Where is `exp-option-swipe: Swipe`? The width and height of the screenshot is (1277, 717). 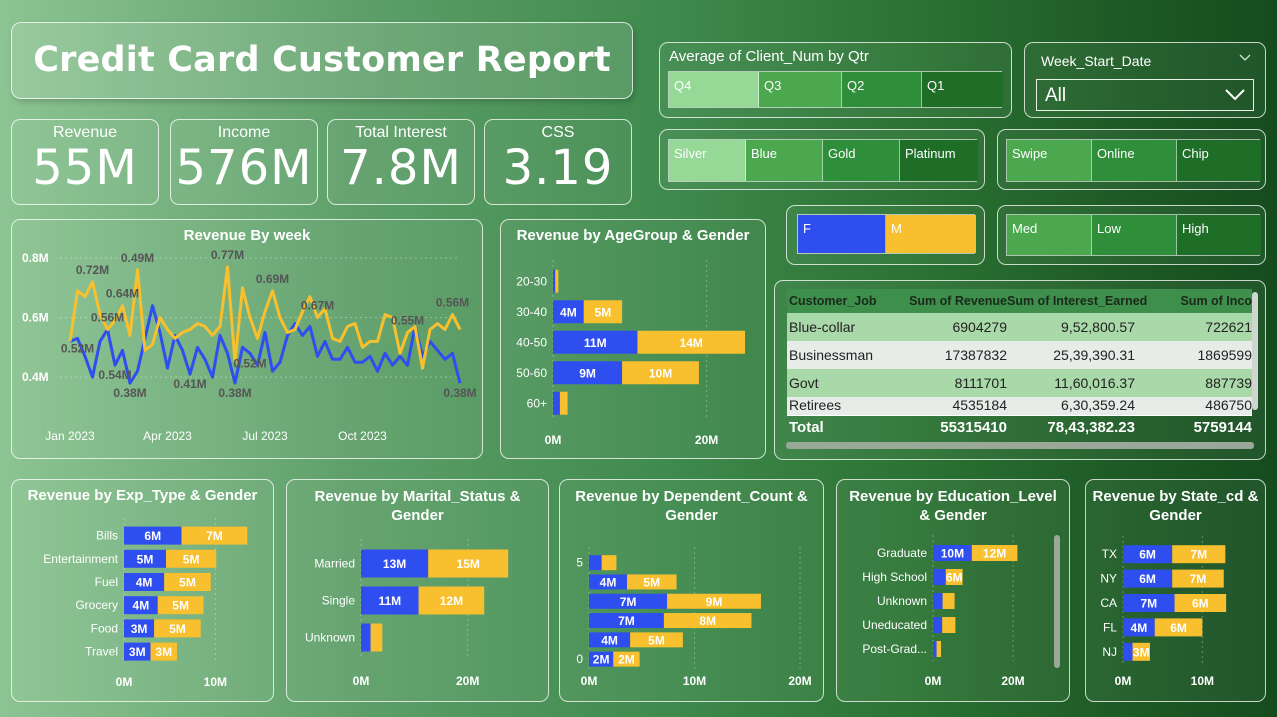 exp-option-swipe: Swipe is located at coordinates (1049, 160).